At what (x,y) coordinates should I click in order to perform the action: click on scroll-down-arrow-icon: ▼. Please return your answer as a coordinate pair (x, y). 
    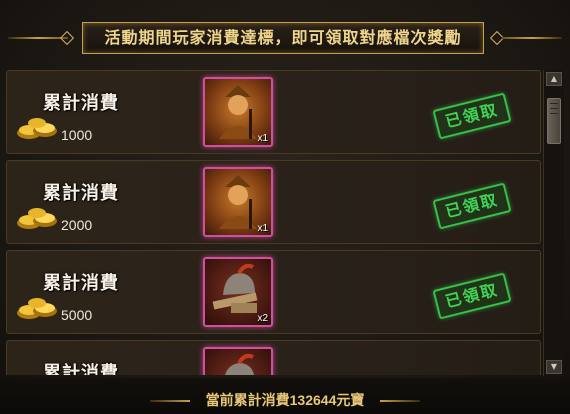
    Looking at the image, I should click on (554, 367).